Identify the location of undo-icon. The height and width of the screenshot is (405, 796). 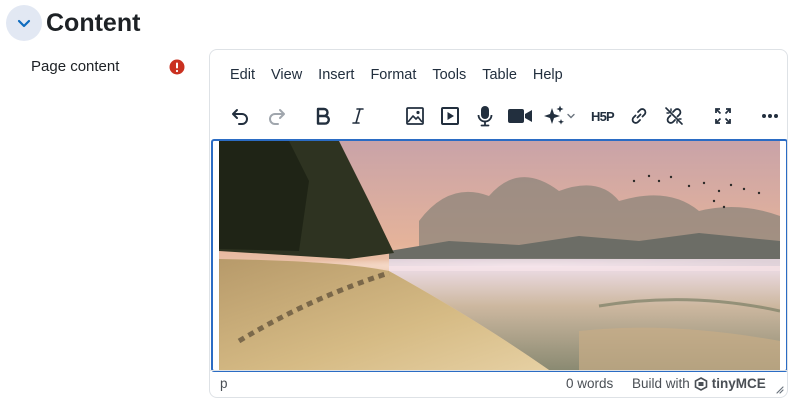
(240, 117).